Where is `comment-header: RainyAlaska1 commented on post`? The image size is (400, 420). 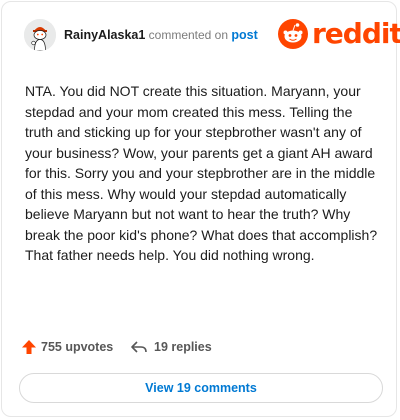 comment-header: RainyAlaska1 commented on post is located at coordinates (161, 35).